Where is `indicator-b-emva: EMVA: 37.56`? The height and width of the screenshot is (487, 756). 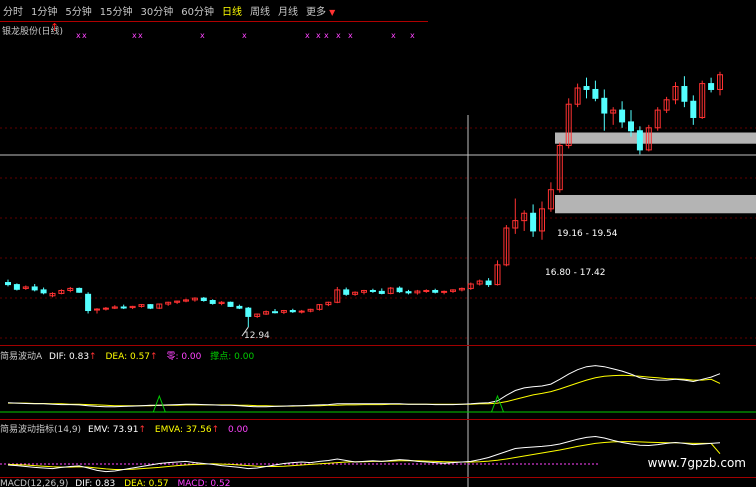
indicator-b-emva: EMVA: 37.56 is located at coordinates (183, 430).